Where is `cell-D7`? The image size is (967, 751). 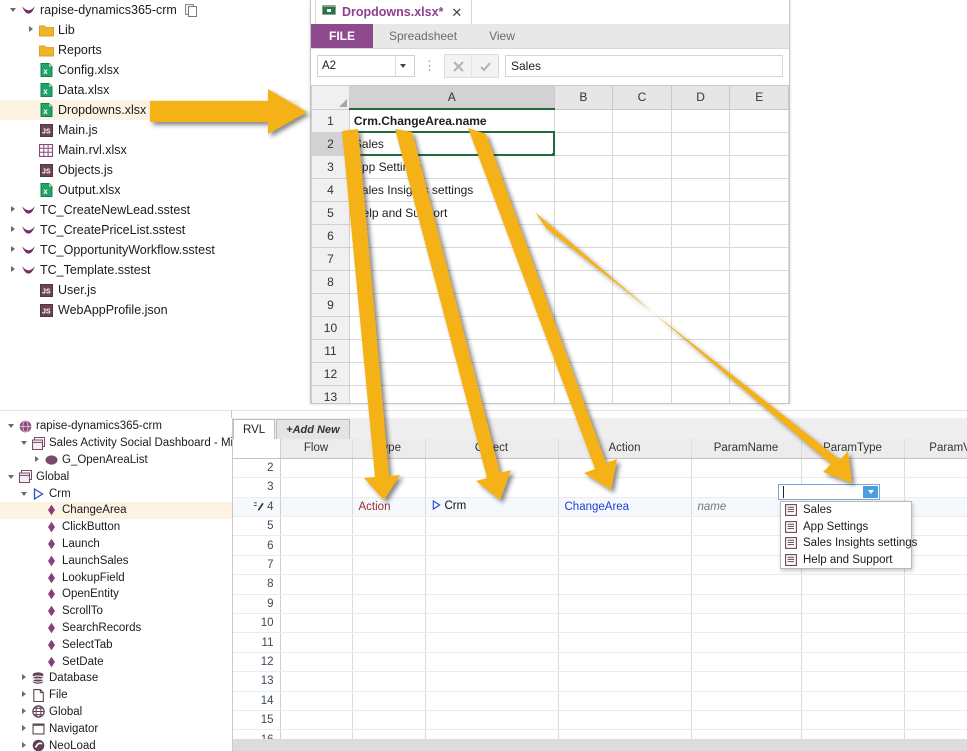 cell-D7 is located at coordinates (700, 258).